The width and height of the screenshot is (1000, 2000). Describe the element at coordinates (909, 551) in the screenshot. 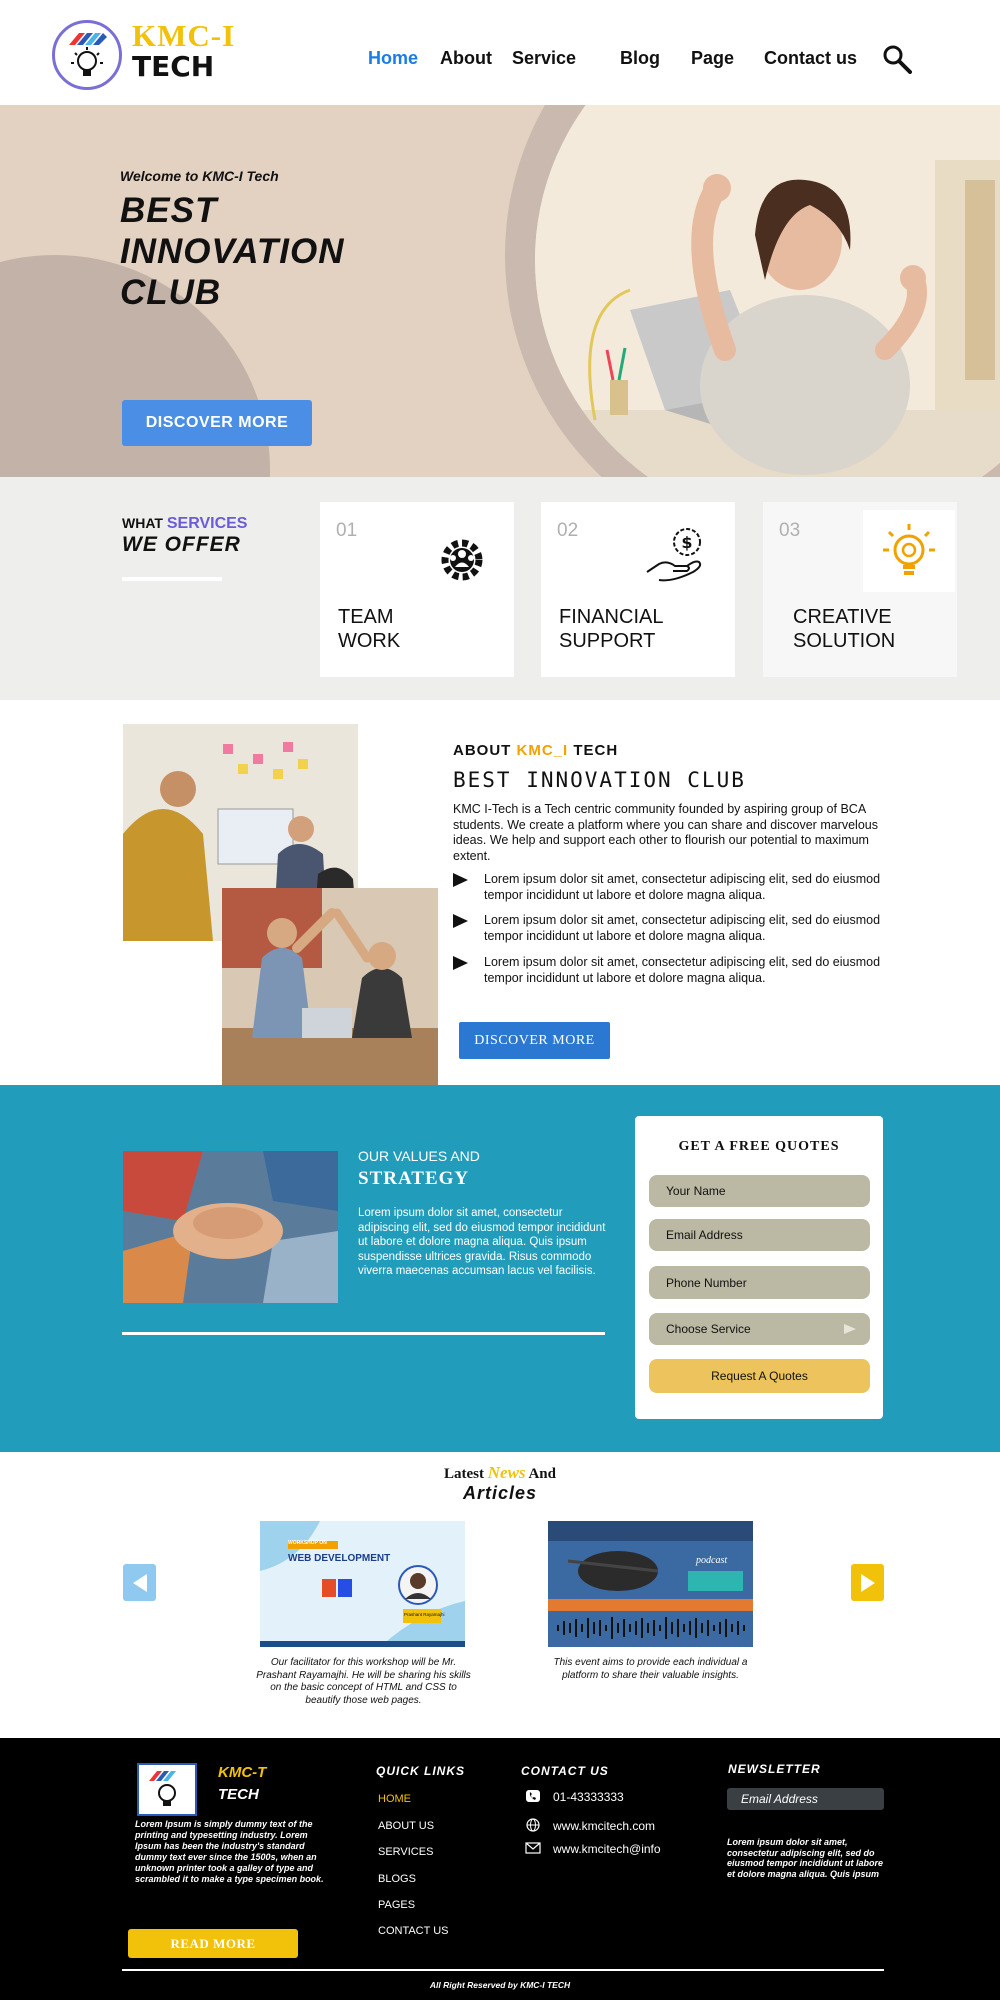

I see `lightbulb-icon` at that location.